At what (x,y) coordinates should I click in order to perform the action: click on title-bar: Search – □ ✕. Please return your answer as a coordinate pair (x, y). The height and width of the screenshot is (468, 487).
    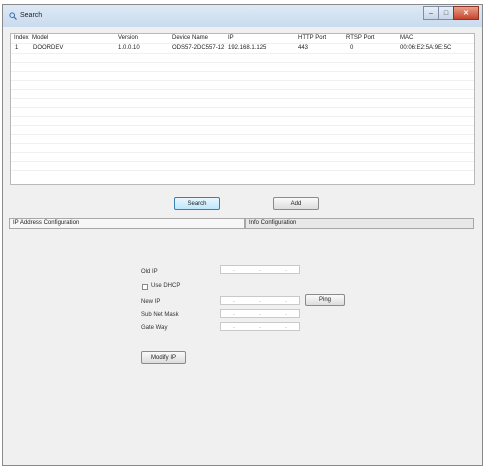
    Looking at the image, I should click on (242, 16).